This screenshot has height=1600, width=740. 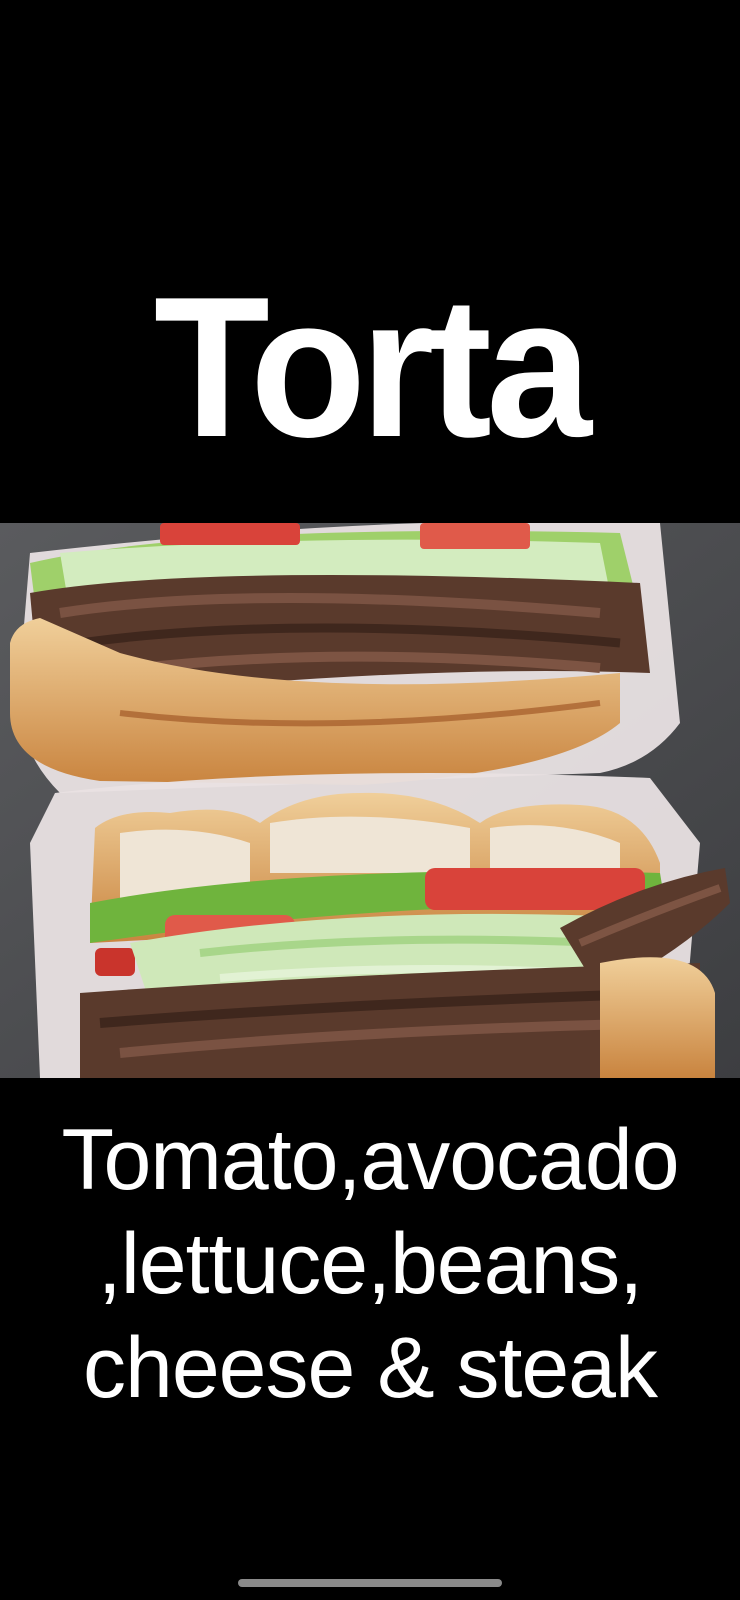 I want to click on title-heading: Torta, so click(x=372, y=367).